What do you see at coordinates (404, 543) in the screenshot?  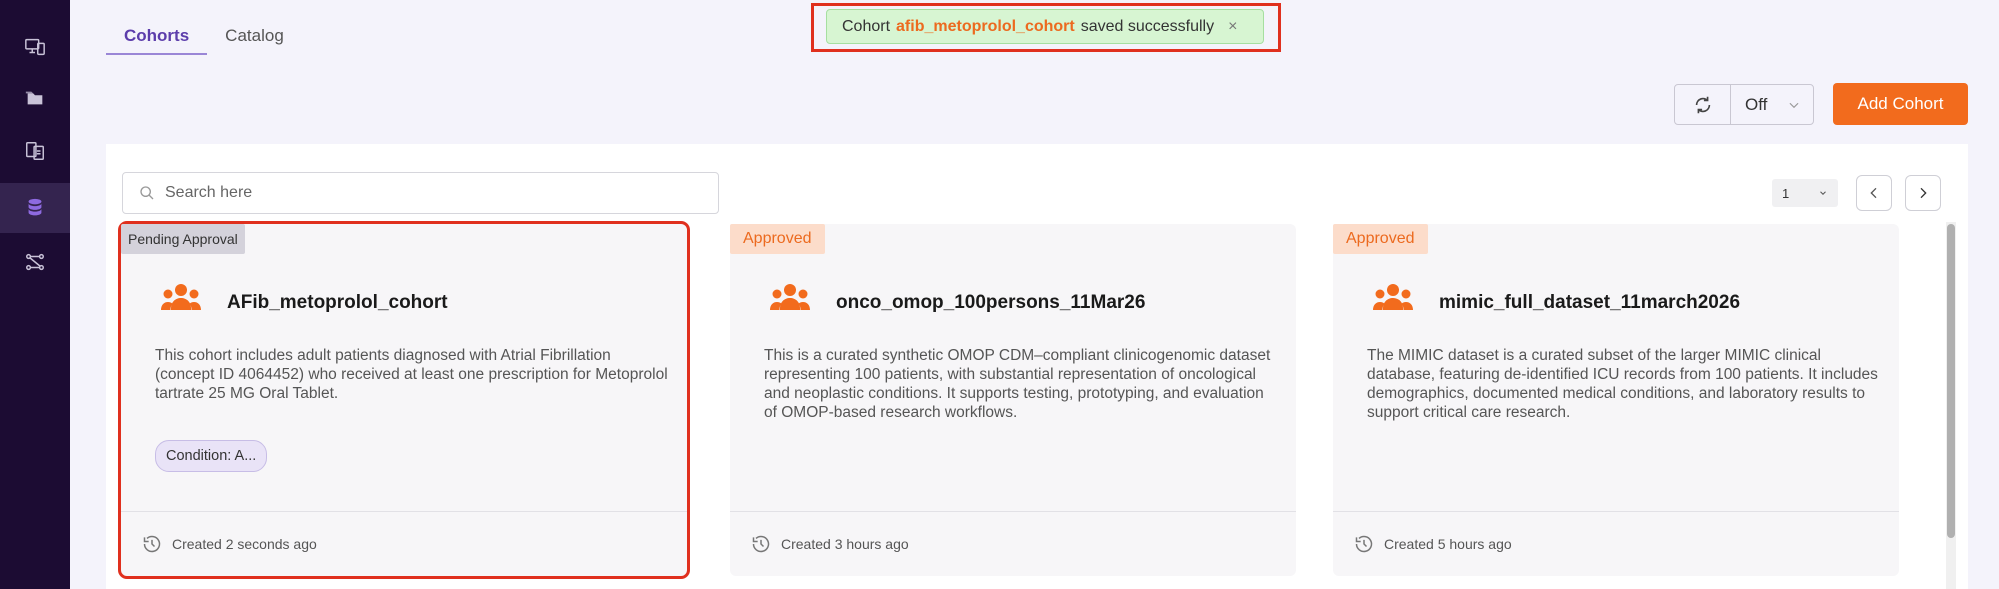 I see `card-footer: Created 2 seconds ago` at bounding box center [404, 543].